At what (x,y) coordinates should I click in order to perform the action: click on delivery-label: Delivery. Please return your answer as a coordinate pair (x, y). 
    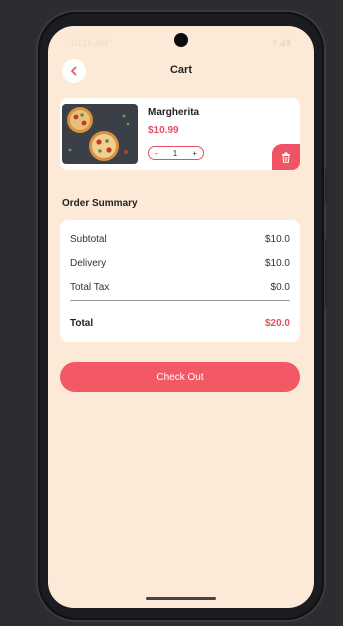
    Looking at the image, I should click on (88, 263).